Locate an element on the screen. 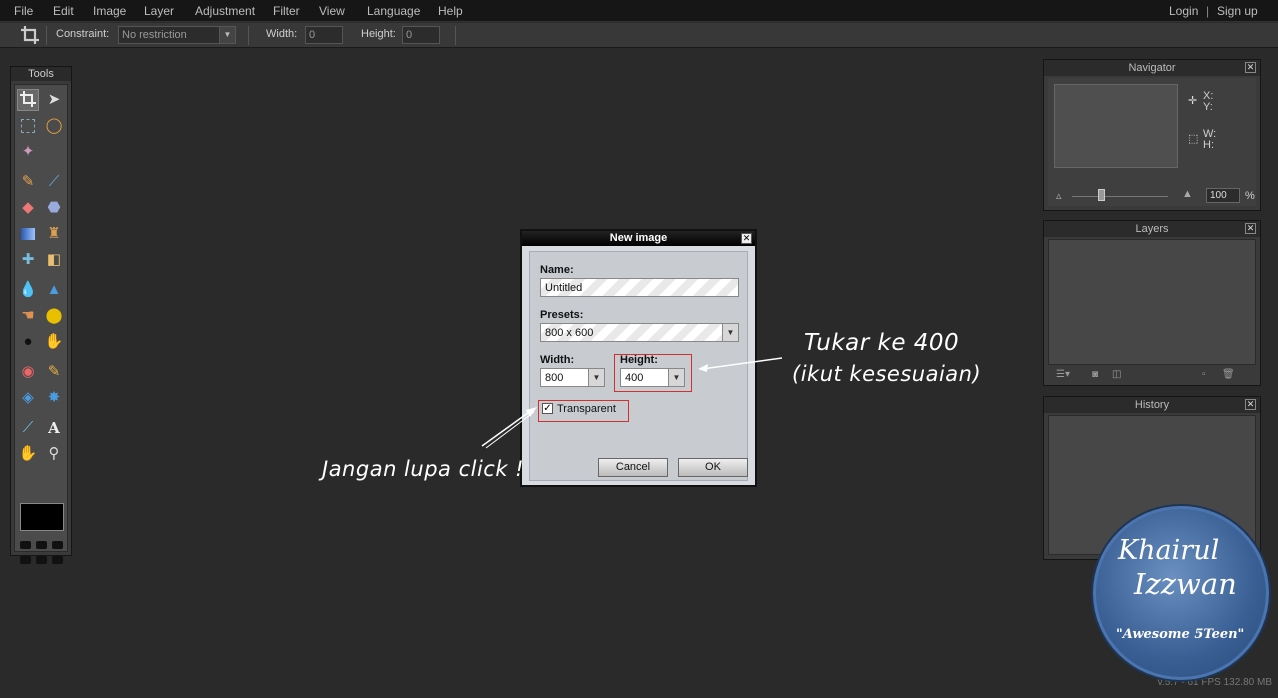 This screenshot has height=698, width=1278. annotation-ikut: (ikut kesesuaian) is located at coordinates (887, 374).